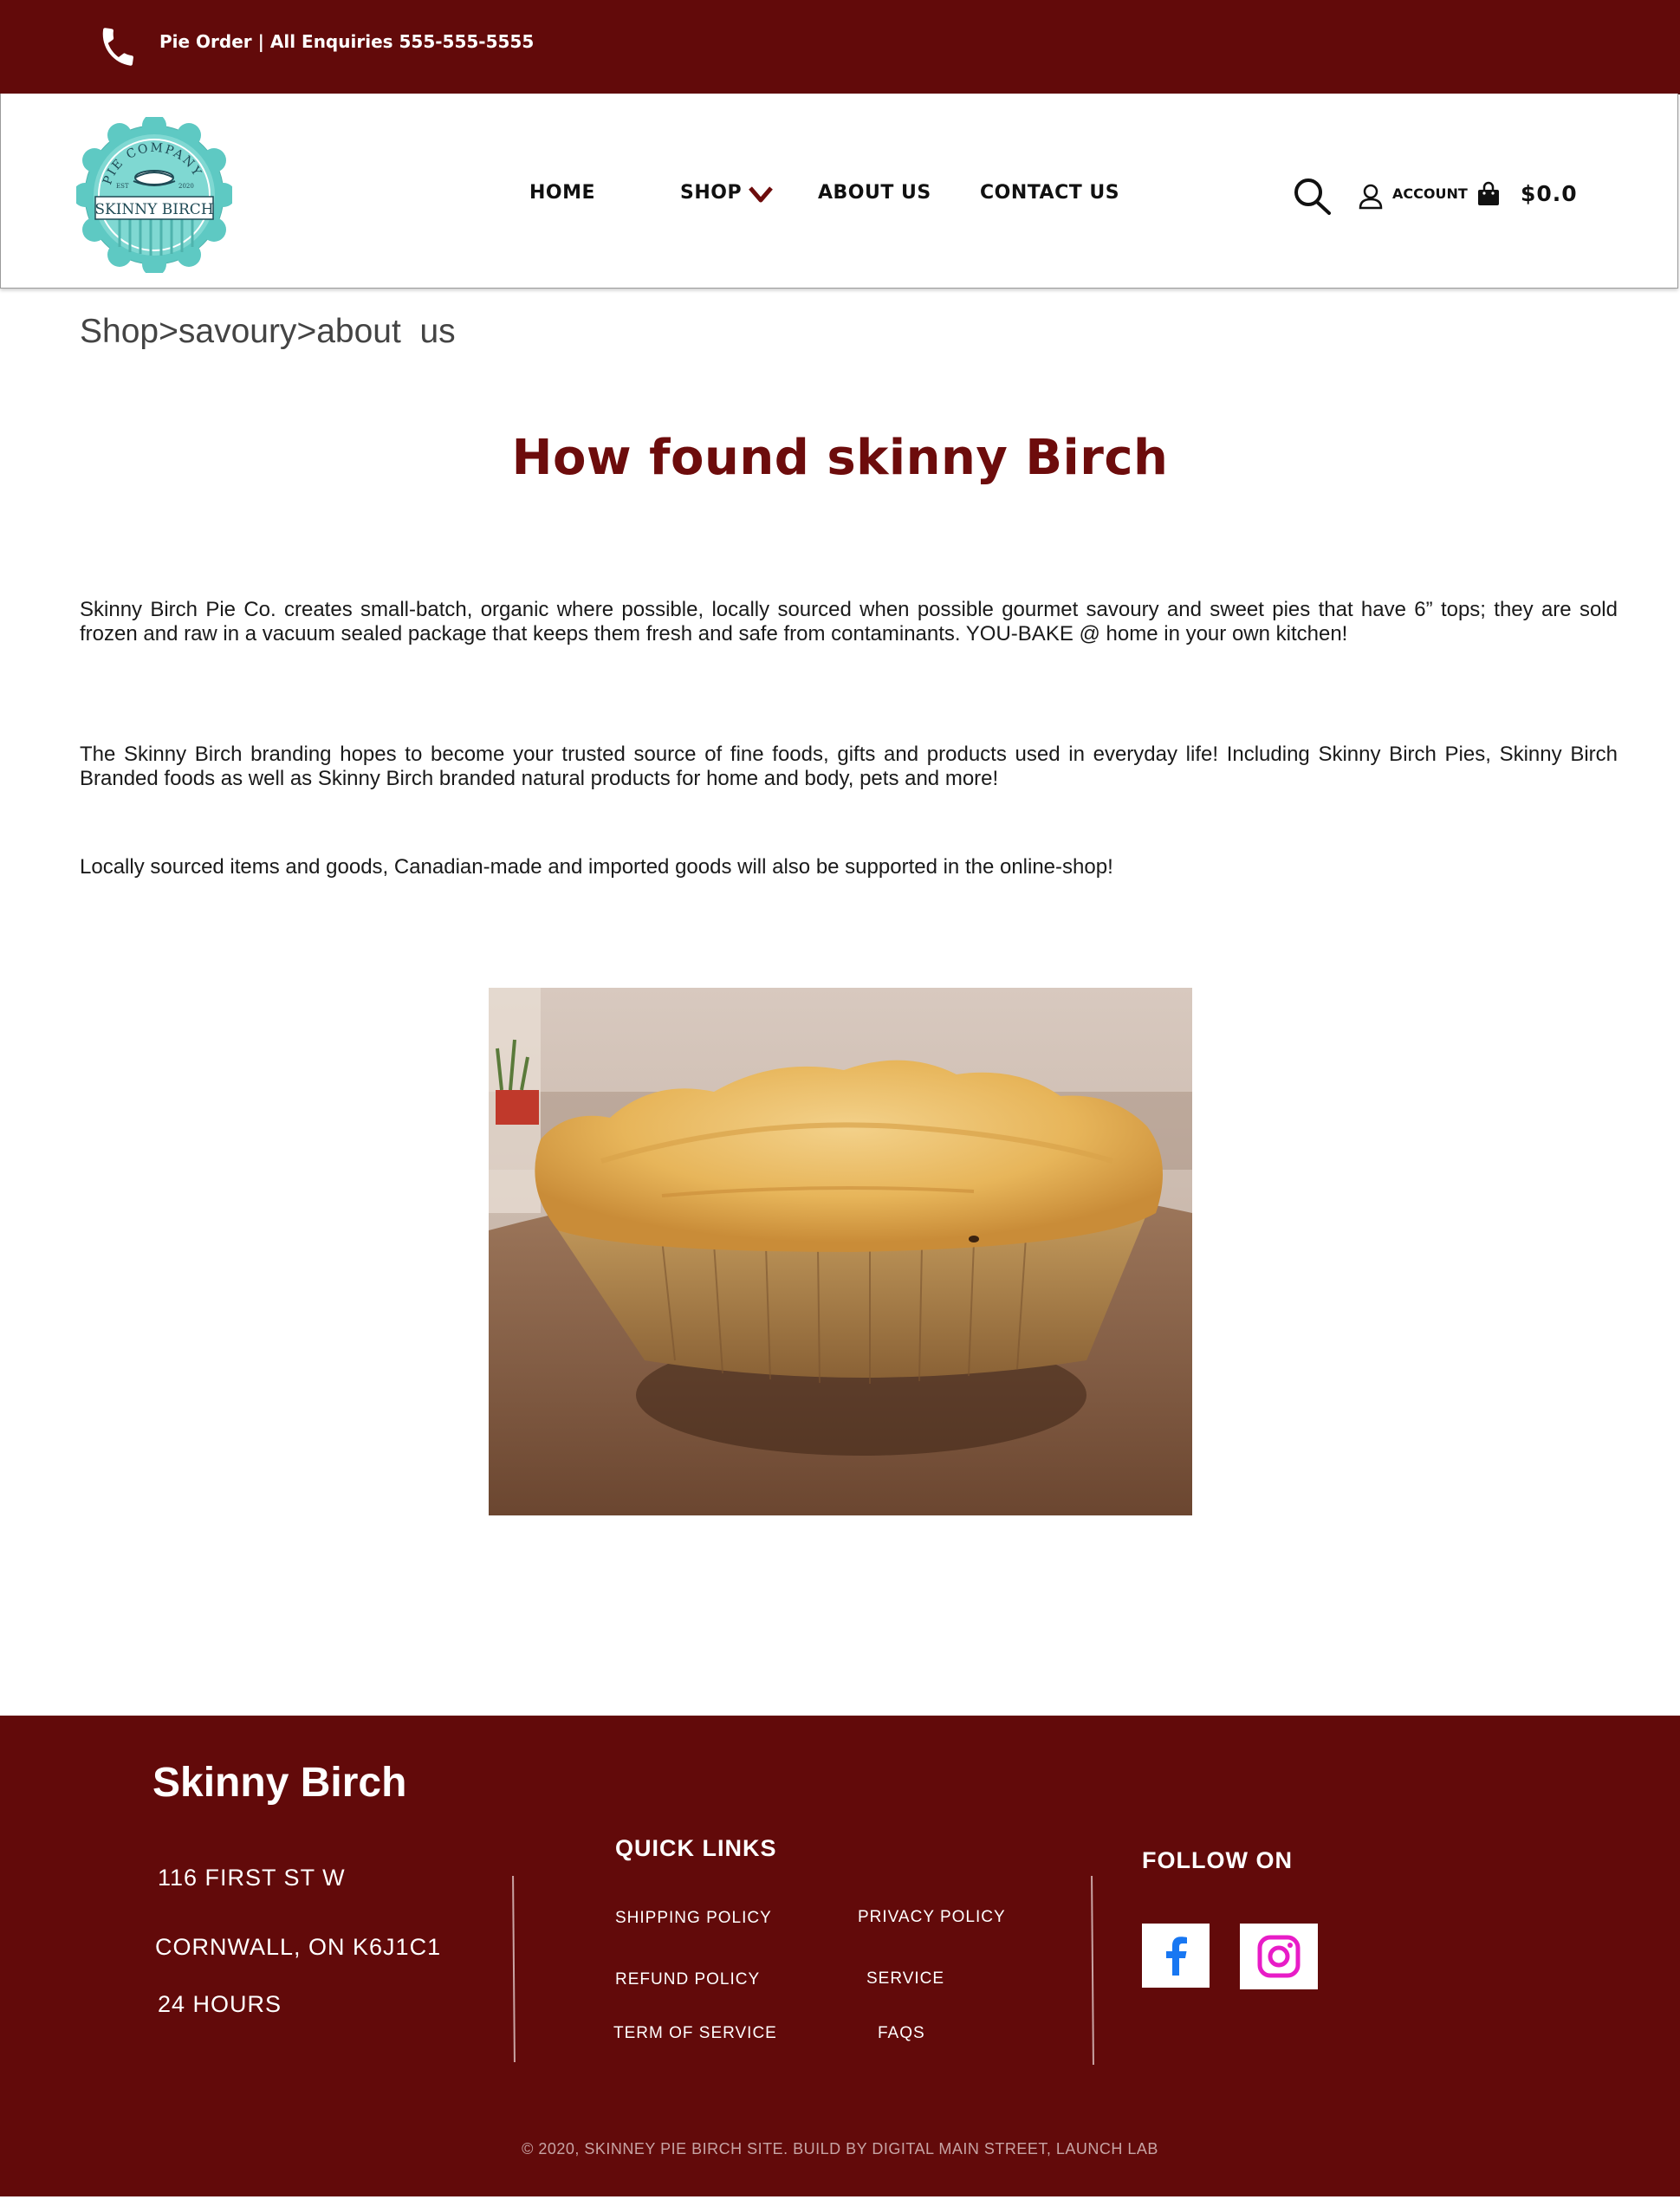 This screenshot has height=2206, width=1680. What do you see at coordinates (840, 458) in the screenshot?
I see `page-title: How found skinny Birch` at bounding box center [840, 458].